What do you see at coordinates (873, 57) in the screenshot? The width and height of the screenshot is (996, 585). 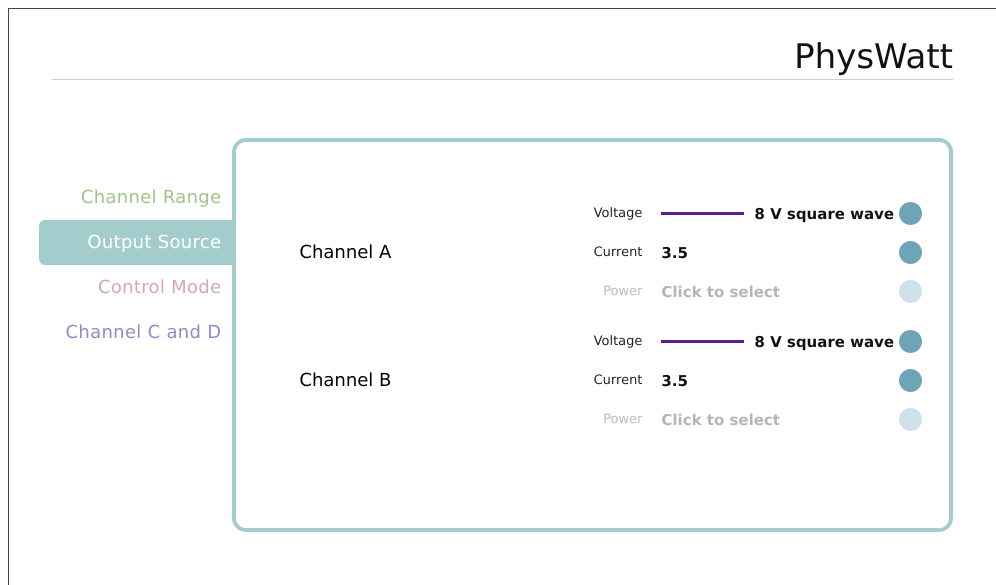 I see `app-title: PhysWatt` at bounding box center [873, 57].